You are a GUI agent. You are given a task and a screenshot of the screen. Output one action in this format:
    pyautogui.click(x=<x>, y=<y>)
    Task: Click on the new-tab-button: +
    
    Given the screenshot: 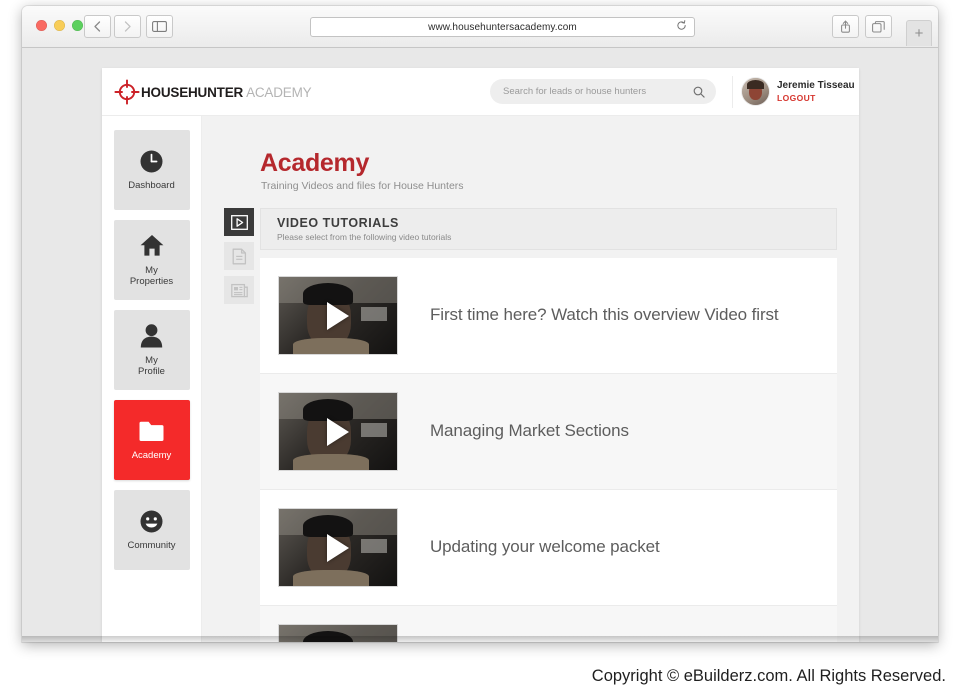 What is the action you would take?
    pyautogui.click(x=919, y=33)
    